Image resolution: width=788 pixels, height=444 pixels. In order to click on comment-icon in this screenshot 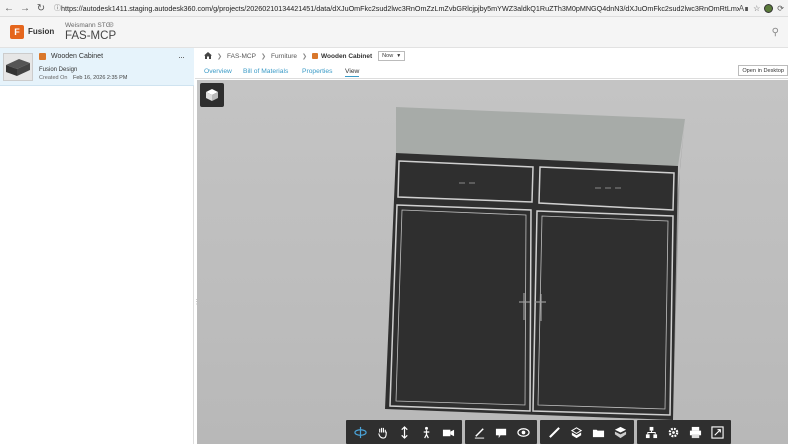, I will do `click(501, 432)`.